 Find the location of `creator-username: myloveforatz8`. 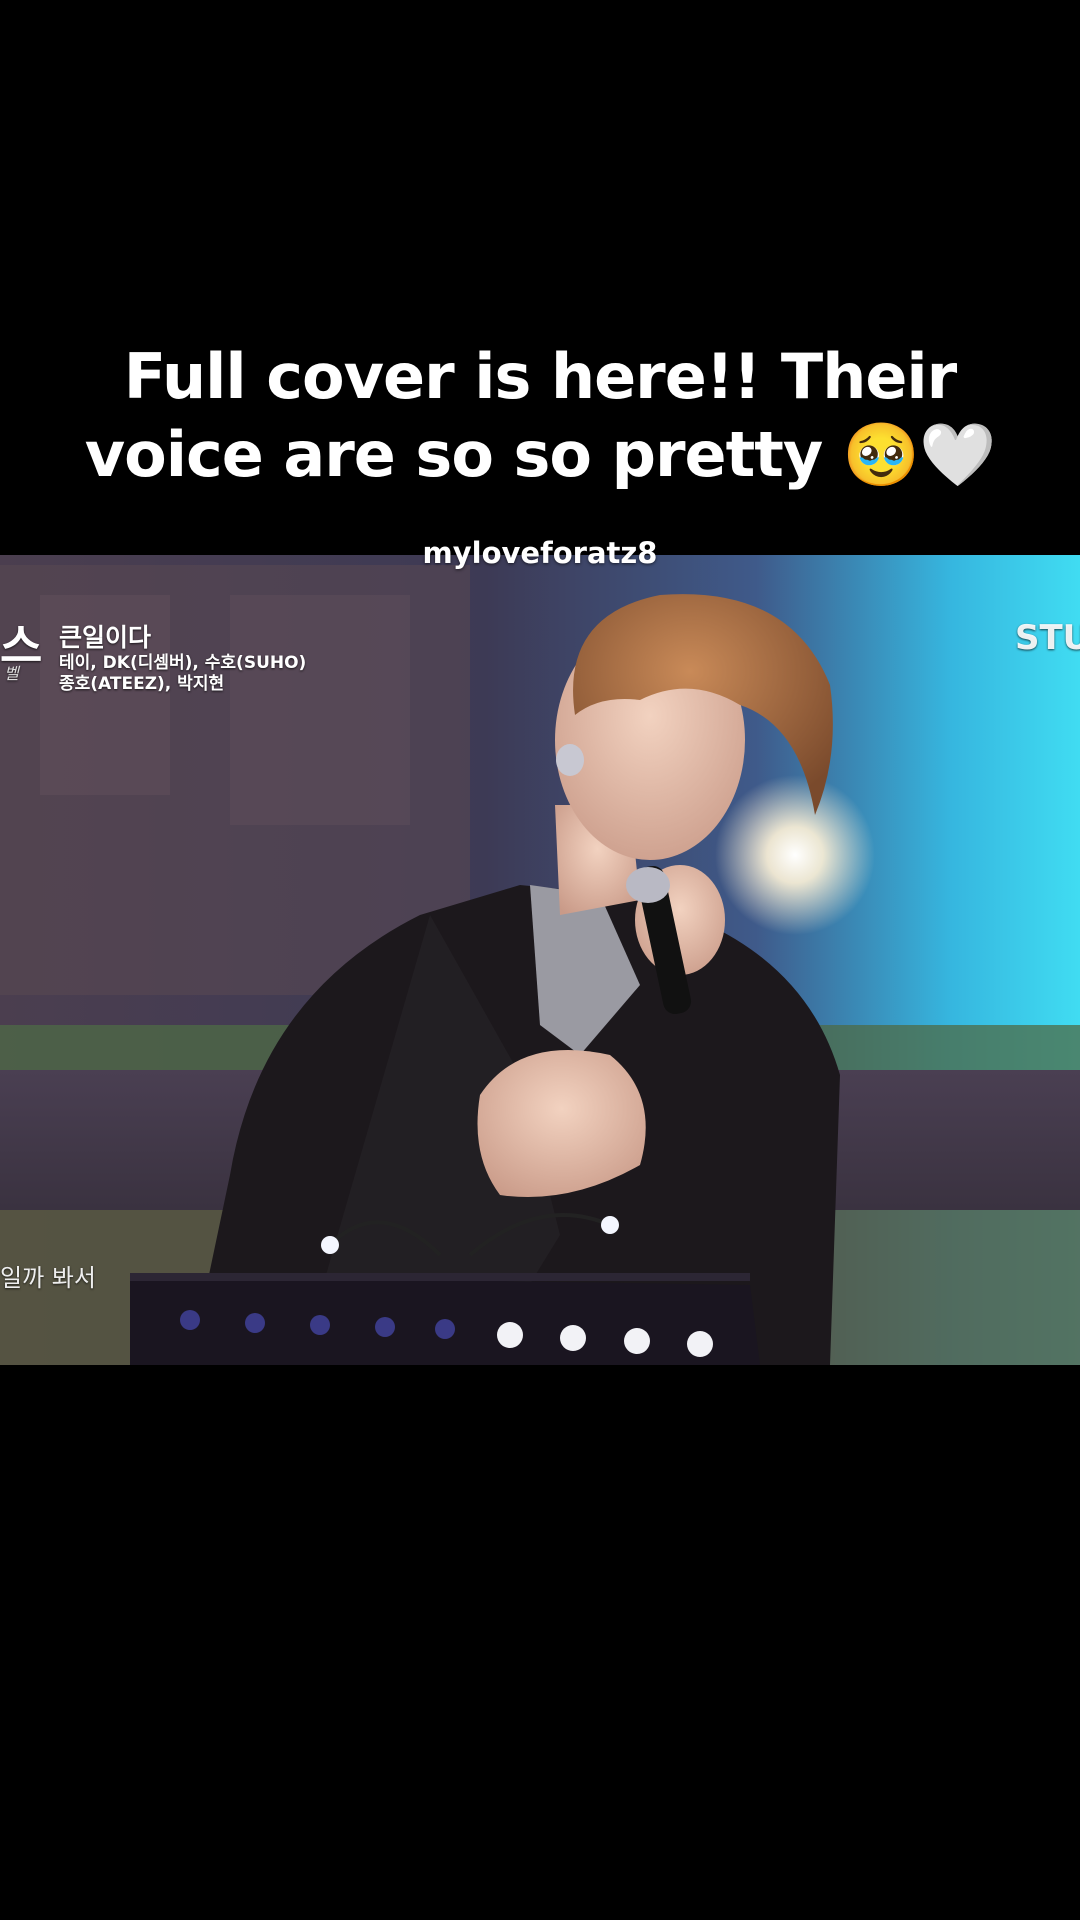

creator-username: myloveforatz8 is located at coordinates (540, 553).